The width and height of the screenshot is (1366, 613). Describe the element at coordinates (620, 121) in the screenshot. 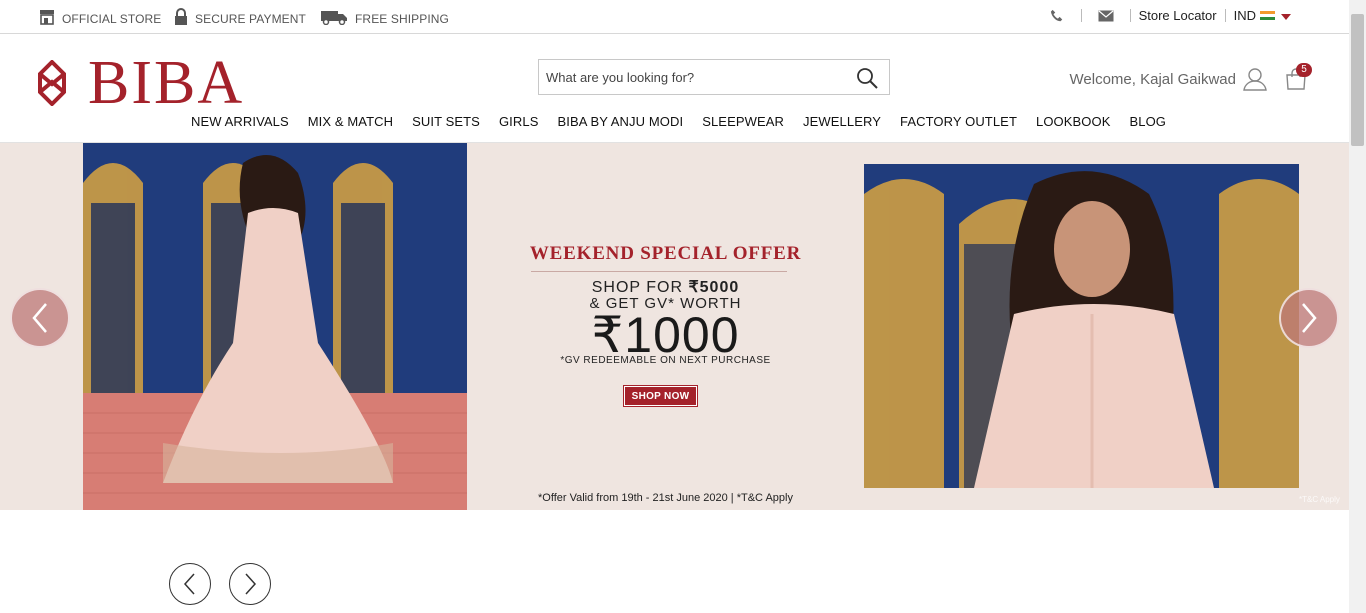

I see `nav-item-biba-by-anju-modi: BIBA BY ANJU MODI` at that location.